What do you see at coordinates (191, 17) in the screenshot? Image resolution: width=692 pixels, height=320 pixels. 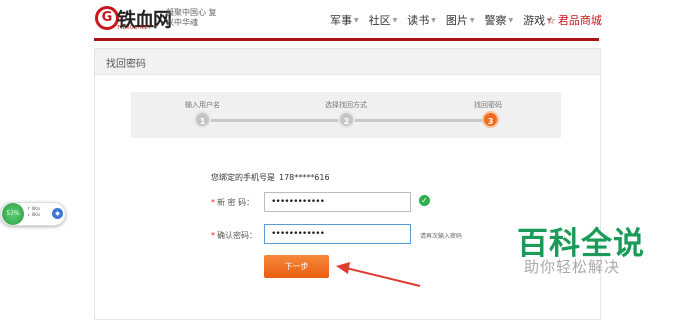 I see `site-slogan: 凝聚中国心 复兴中华魂` at bounding box center [191, 17].